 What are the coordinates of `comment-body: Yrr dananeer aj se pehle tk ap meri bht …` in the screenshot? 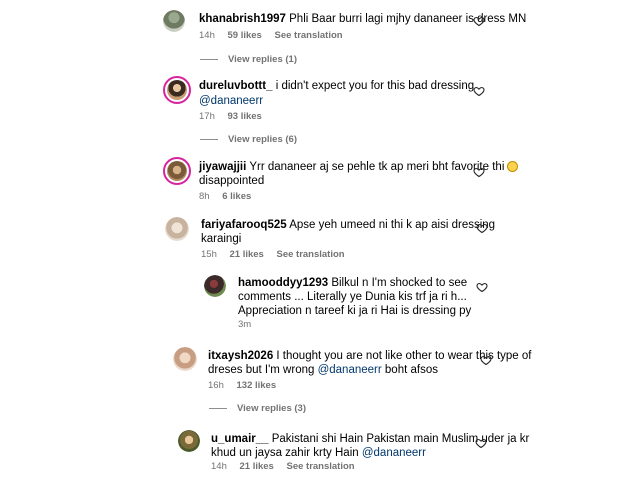 It's located at (377, 167).